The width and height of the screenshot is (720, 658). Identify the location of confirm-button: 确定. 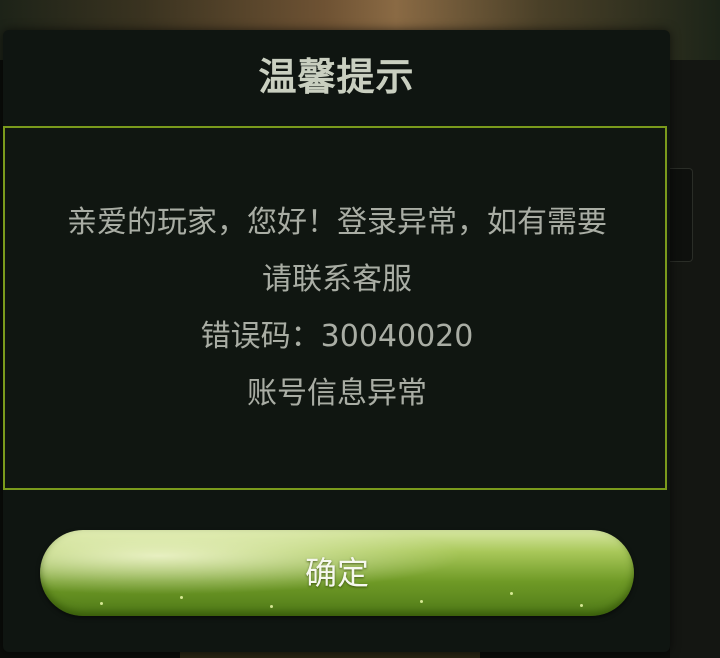
(337, 573).